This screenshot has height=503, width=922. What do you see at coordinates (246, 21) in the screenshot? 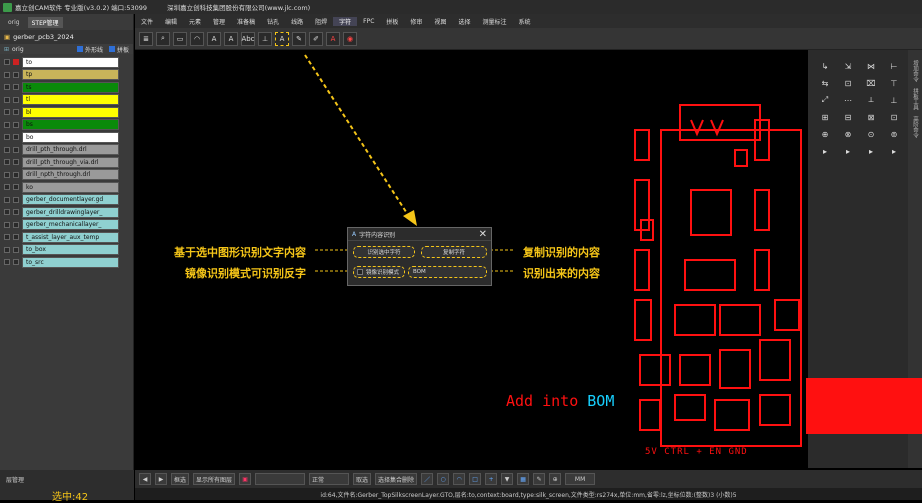
I see `menu-item: 准备稿` at bounding box center [246, 21].